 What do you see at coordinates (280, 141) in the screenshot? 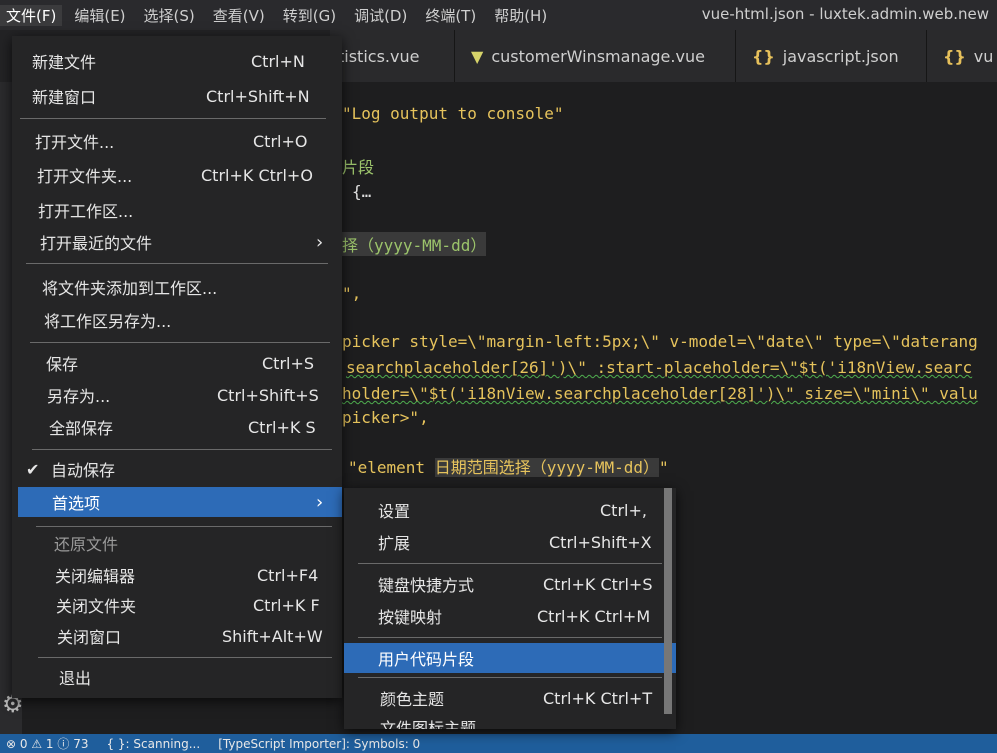
I see `menu-item-shortcut: Ctrl+O` at bounding box center [280, 141].